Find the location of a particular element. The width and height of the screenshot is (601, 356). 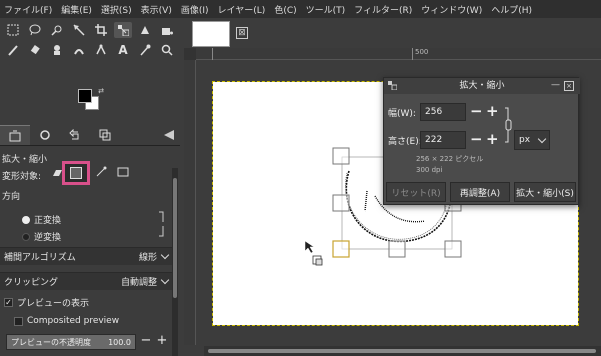

height-increase-button: + is located at coordinates (492, 139).